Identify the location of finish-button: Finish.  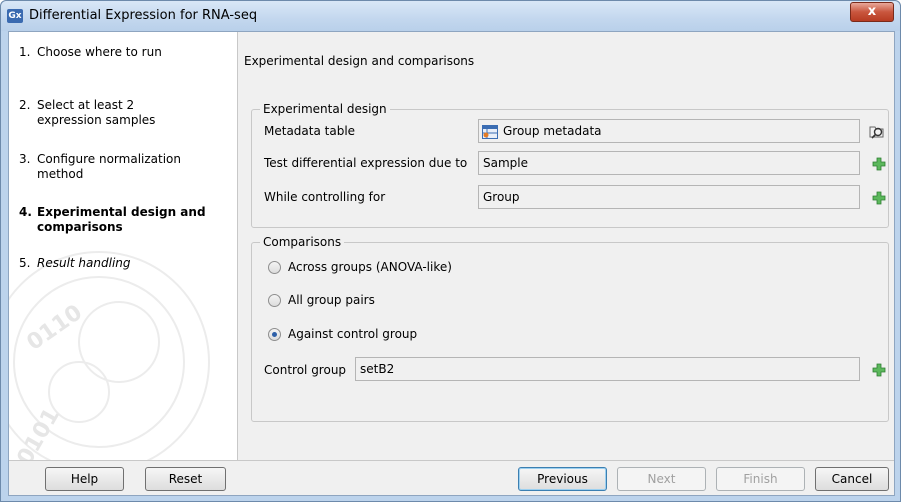
(760, 479).